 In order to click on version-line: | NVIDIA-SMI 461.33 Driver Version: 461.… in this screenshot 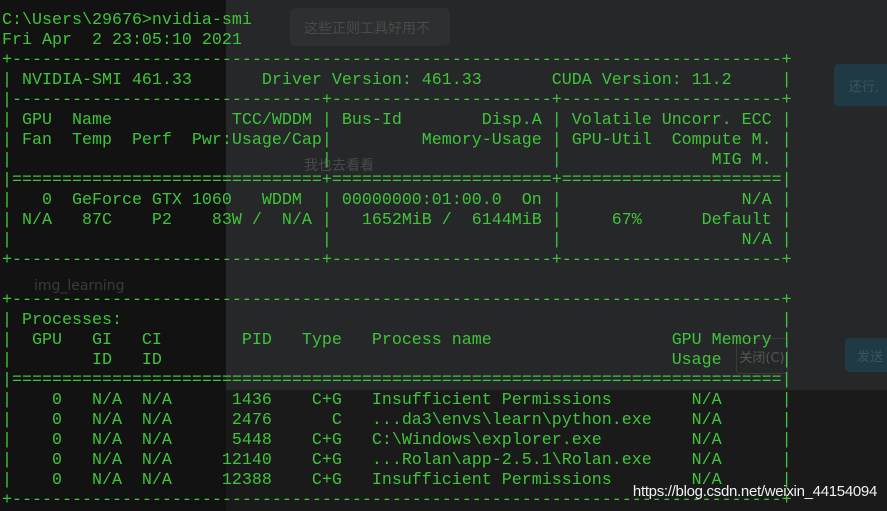, I will do `click(397, 80)`.